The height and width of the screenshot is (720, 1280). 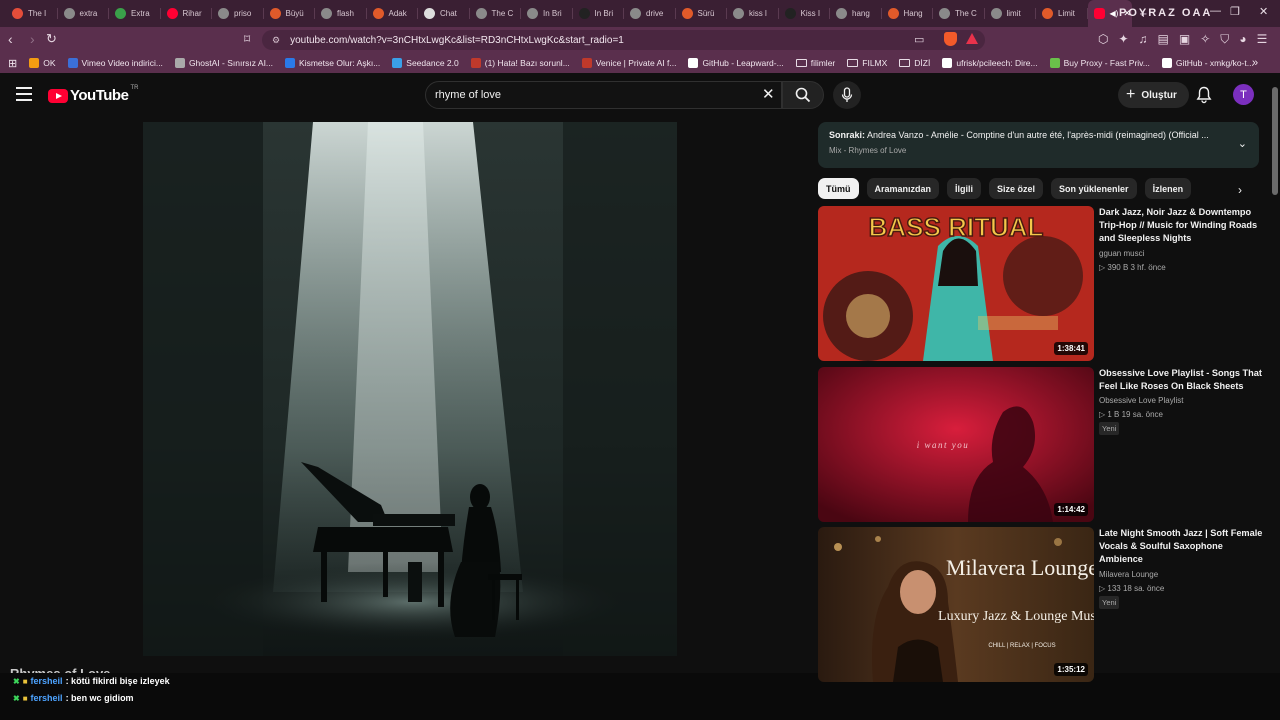 What do you see at coordinates (1128, 574) in the screenshot?
I see `channel-name: Milavera Lounge` at bounding box center [1128, 574].